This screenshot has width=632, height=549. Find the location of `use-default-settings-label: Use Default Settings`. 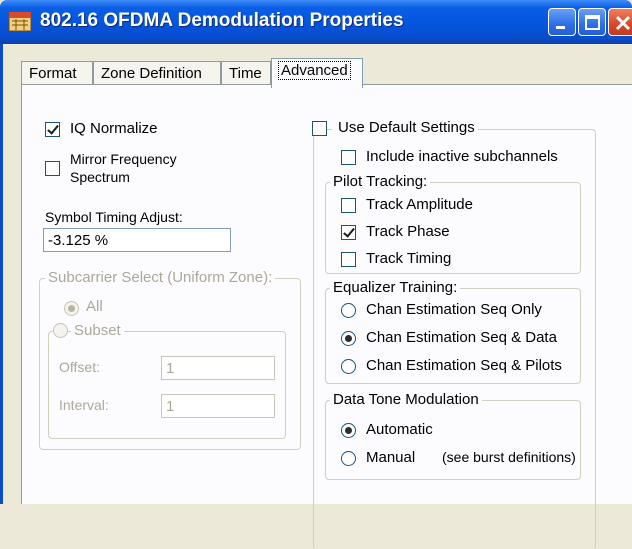

use-default-settings-label: Use Default Settings is located at coordinates (405, 127).